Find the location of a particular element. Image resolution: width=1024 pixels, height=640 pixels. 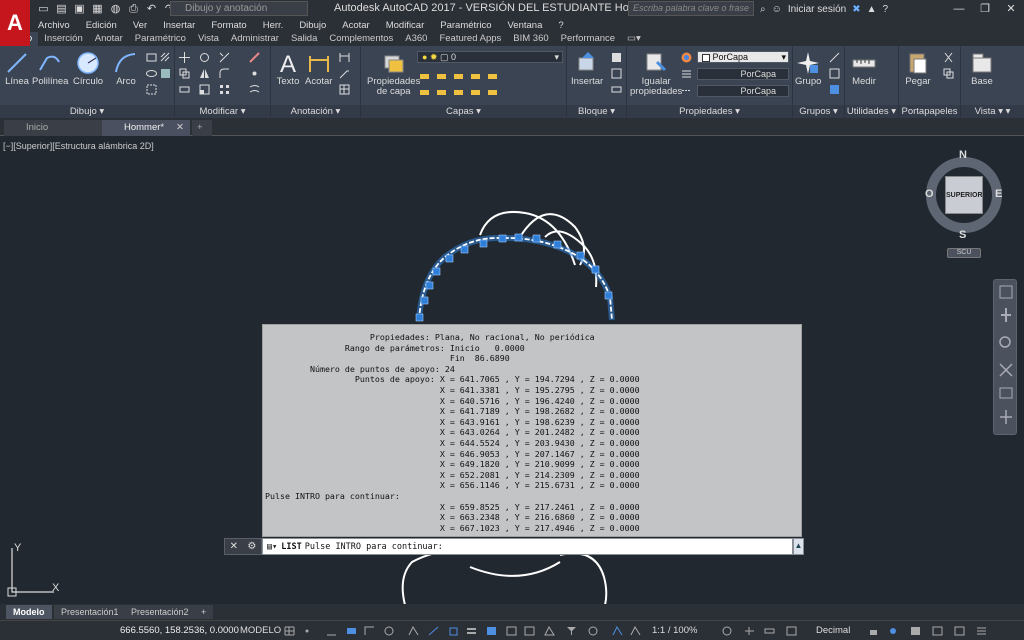

offset-icon is located at coordinates (254, 89).